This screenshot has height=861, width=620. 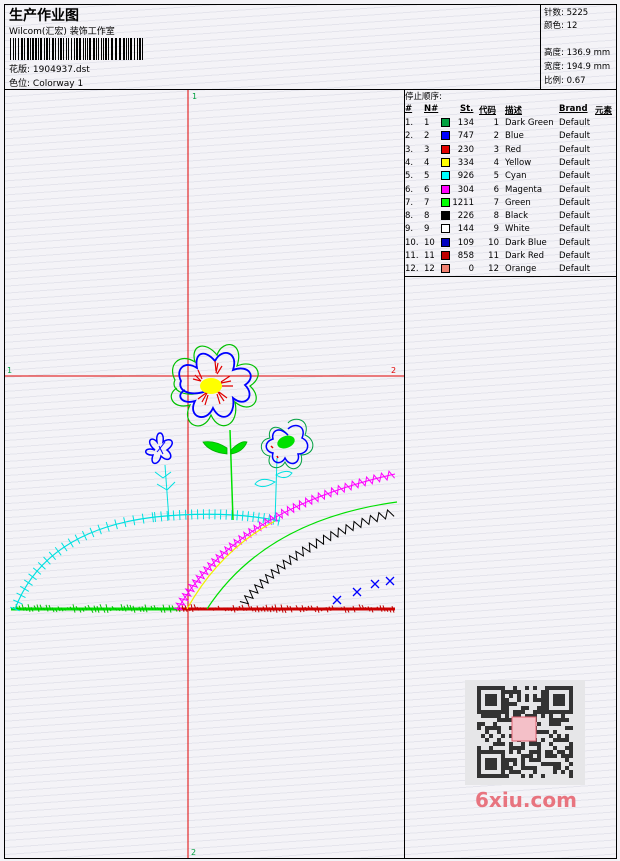 What do you see at coordinates (429, 269) in the screenshot?
I see `row-n: 12` at bounding box center [429, 269].